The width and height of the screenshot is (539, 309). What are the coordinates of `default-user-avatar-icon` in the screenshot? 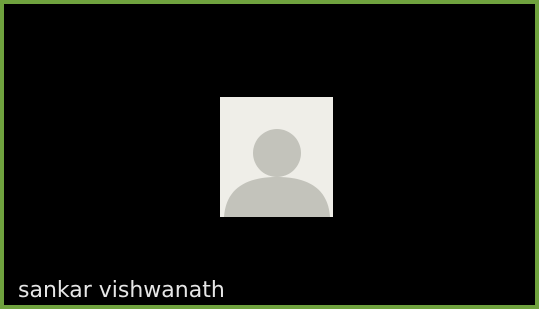 It's located at (276, 157).